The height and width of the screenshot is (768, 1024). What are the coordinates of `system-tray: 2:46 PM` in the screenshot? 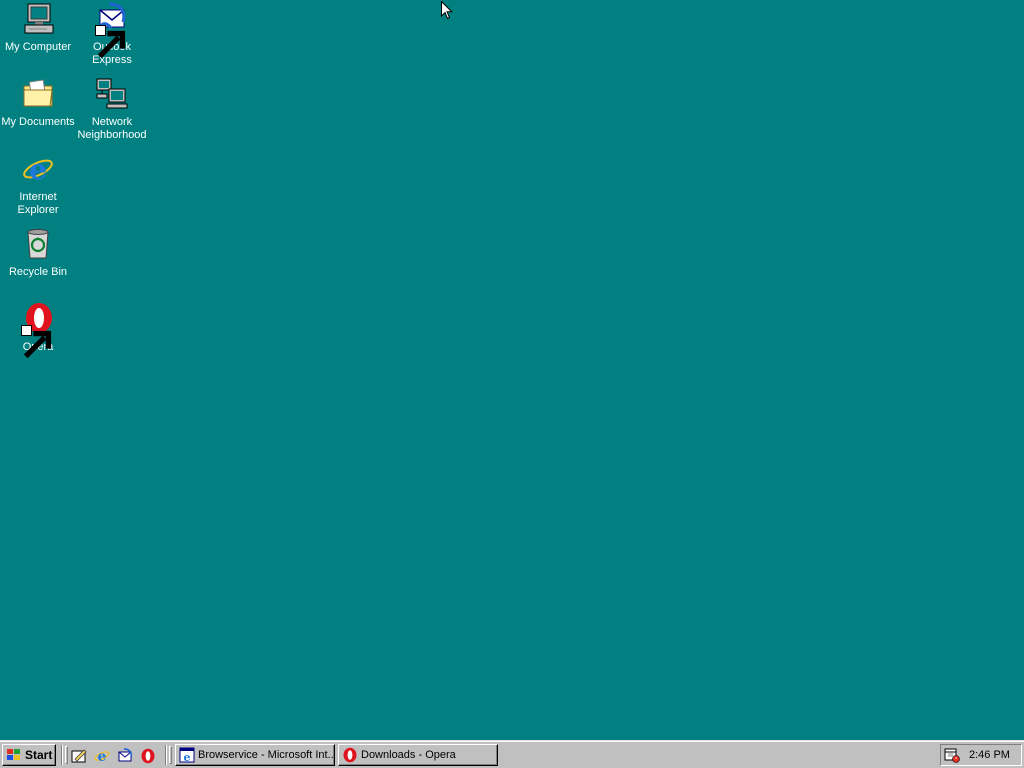 It's located at (981, 755).